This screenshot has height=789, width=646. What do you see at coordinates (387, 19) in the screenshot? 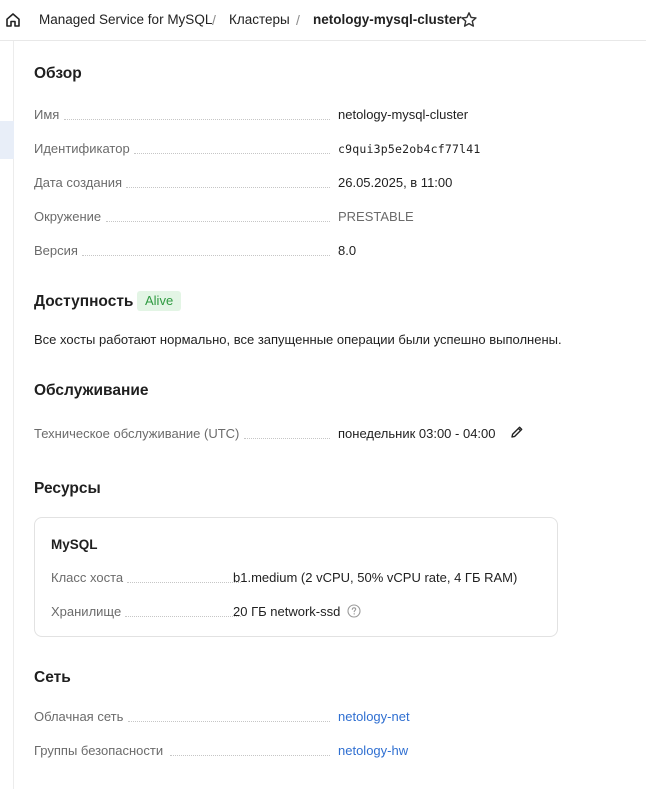
I see `breadcrumb-current-cluster: netology-mysql-cluster` at bounding box center [387, 19].